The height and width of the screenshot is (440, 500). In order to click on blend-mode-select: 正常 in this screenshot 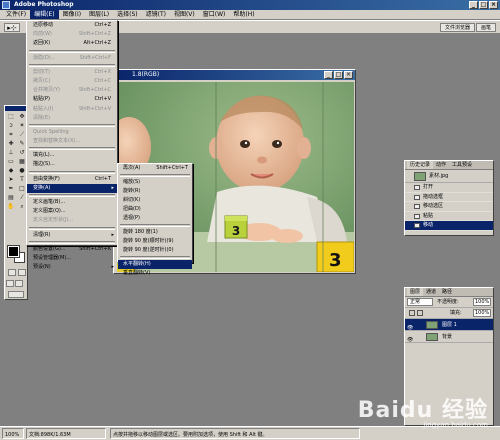, I will do `click(420, 302)`.